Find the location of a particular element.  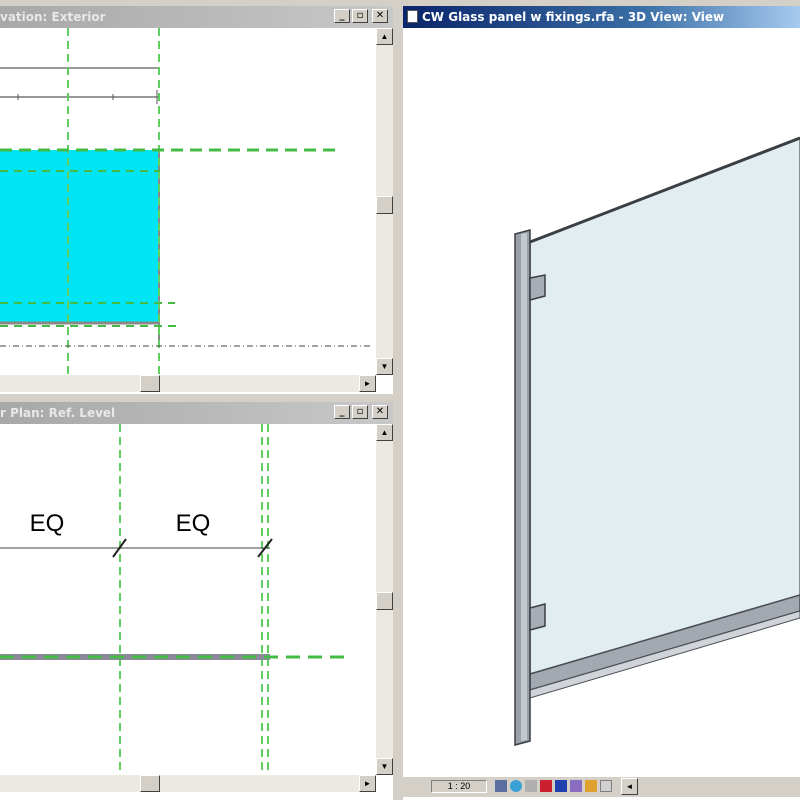

shadows-icon is located at coordinates (531, 786).